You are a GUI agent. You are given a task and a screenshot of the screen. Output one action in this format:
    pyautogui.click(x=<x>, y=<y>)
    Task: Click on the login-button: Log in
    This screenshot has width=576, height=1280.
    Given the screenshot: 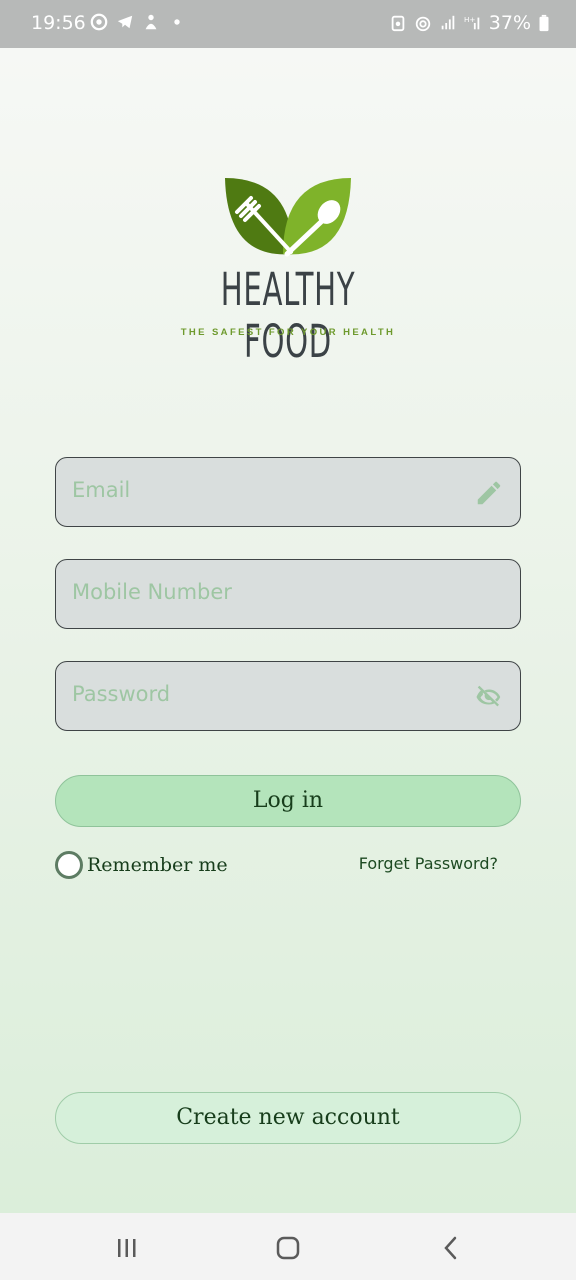 What is the action you would take?
    pyautogui.click(x=288, y=801)
    